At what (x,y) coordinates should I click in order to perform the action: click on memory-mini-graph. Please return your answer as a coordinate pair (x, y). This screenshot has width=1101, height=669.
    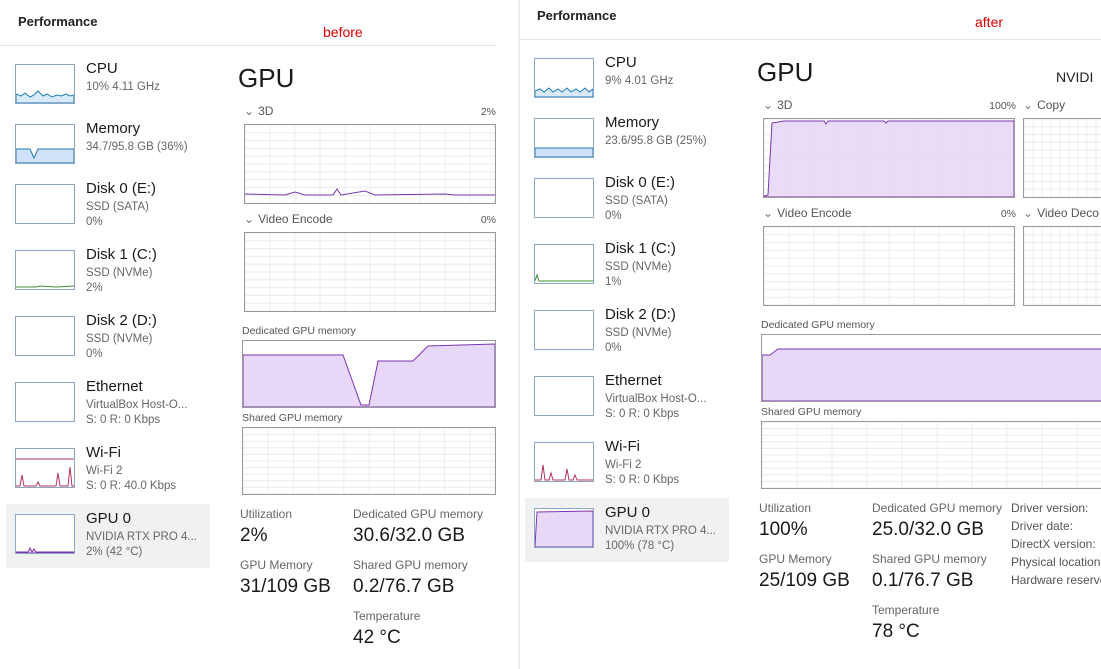
    Looking at the image, I should click on (564, 152).